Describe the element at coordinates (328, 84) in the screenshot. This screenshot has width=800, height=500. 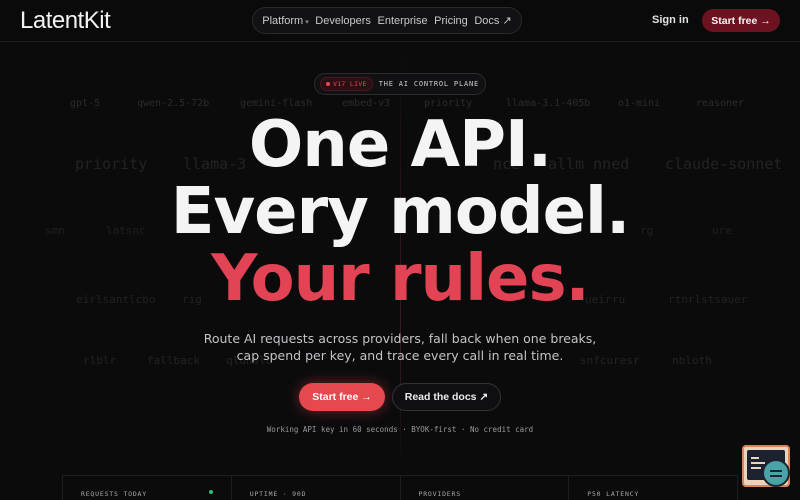
I see `live-dot-icon` at that location.